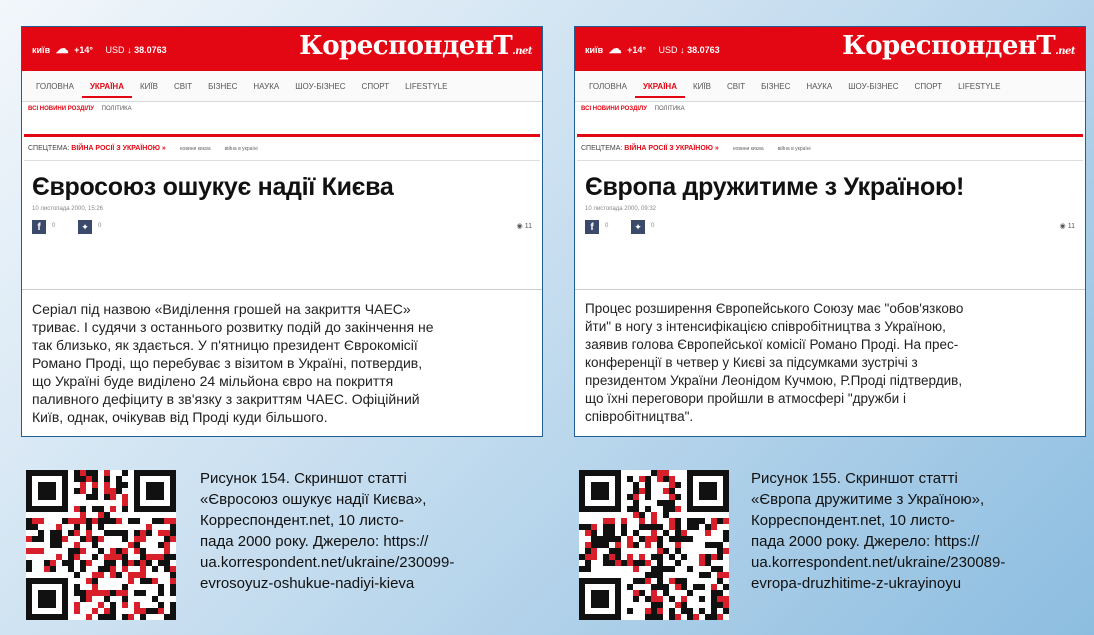 The height and width of the screenshot is (635, 1094). Describe the element at coordinates (365, 562) in the screenshot. I see `caption-line: ua.korrespondent.net/ukraine/230099-` at that location.